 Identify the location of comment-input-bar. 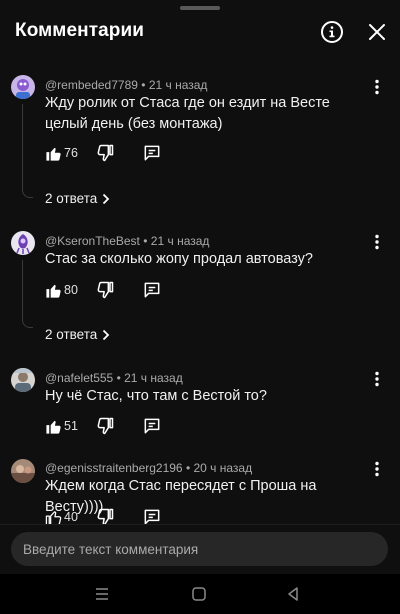
(200, 549).